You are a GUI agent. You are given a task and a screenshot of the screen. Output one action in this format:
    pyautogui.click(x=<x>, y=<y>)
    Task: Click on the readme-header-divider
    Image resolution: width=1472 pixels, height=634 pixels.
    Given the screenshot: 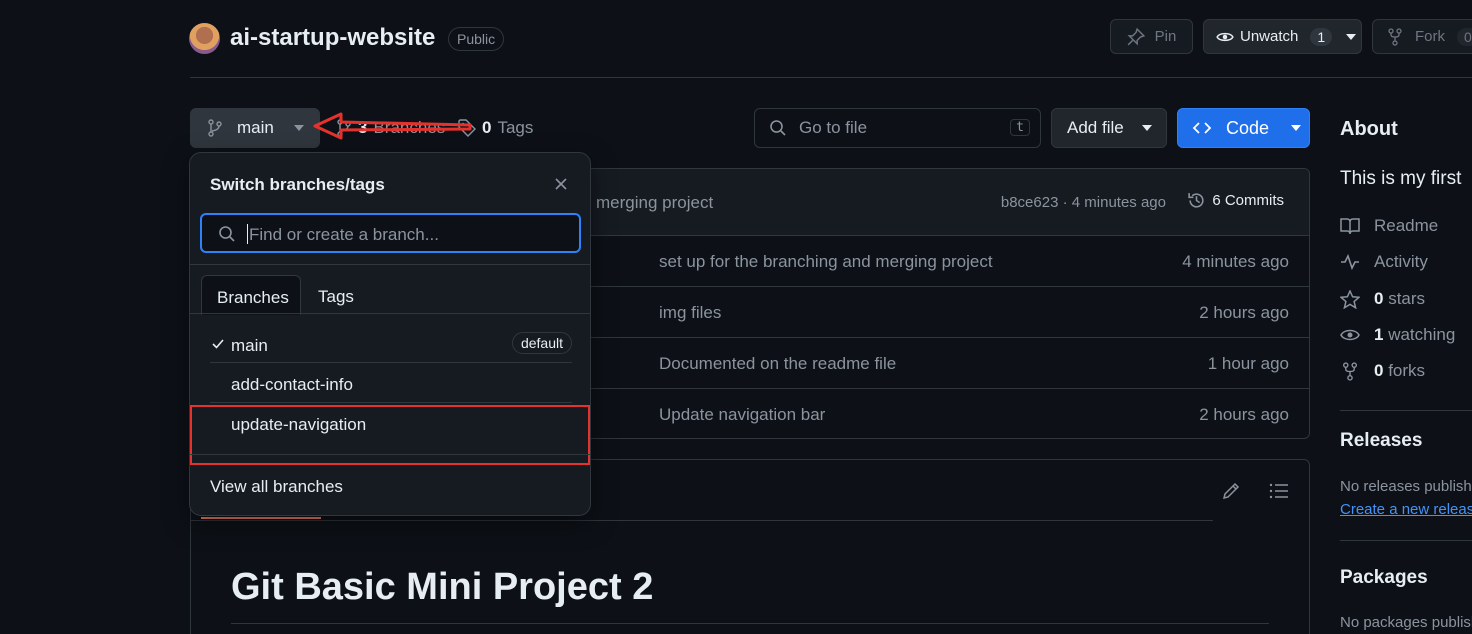 What is the action you would take?
    pyautogui.click(x=702, y=520)
    